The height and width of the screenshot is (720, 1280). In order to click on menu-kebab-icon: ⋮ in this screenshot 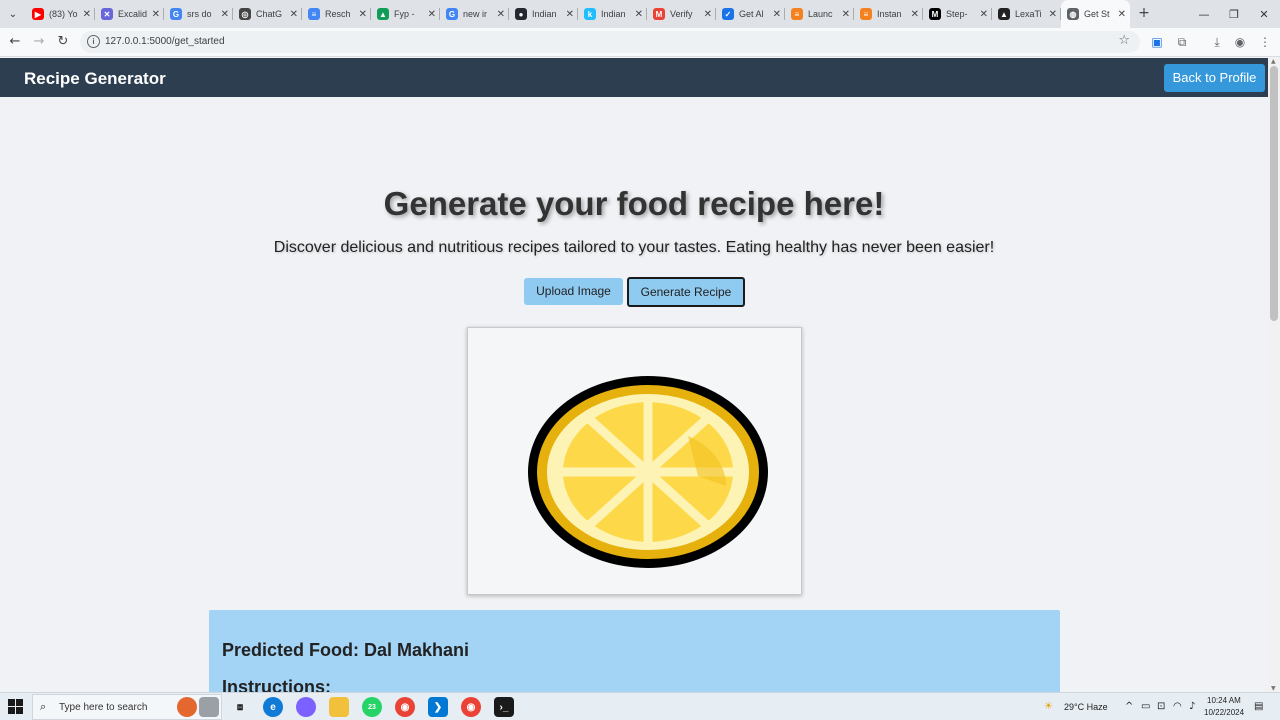, I will do `click(1265, 42)`.